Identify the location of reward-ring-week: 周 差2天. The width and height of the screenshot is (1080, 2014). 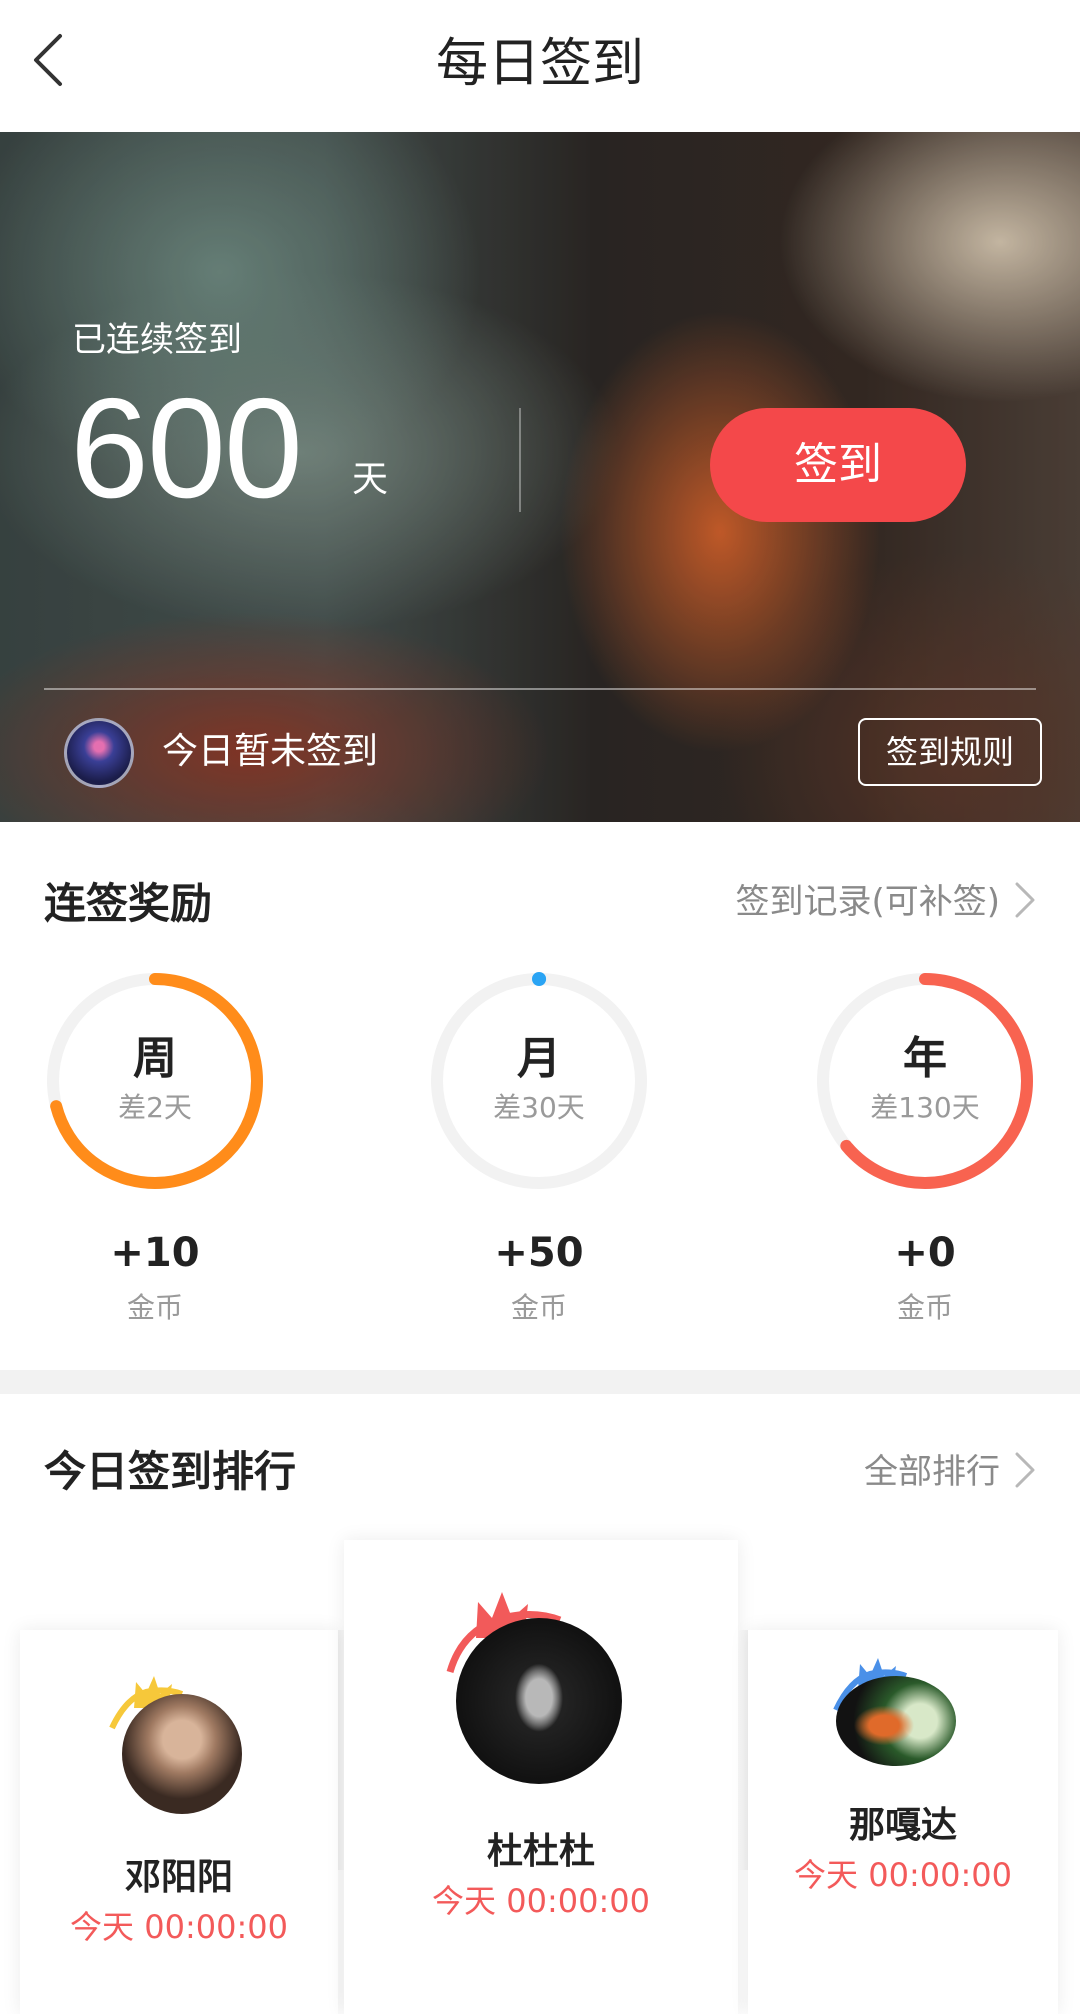
(155, 1081).